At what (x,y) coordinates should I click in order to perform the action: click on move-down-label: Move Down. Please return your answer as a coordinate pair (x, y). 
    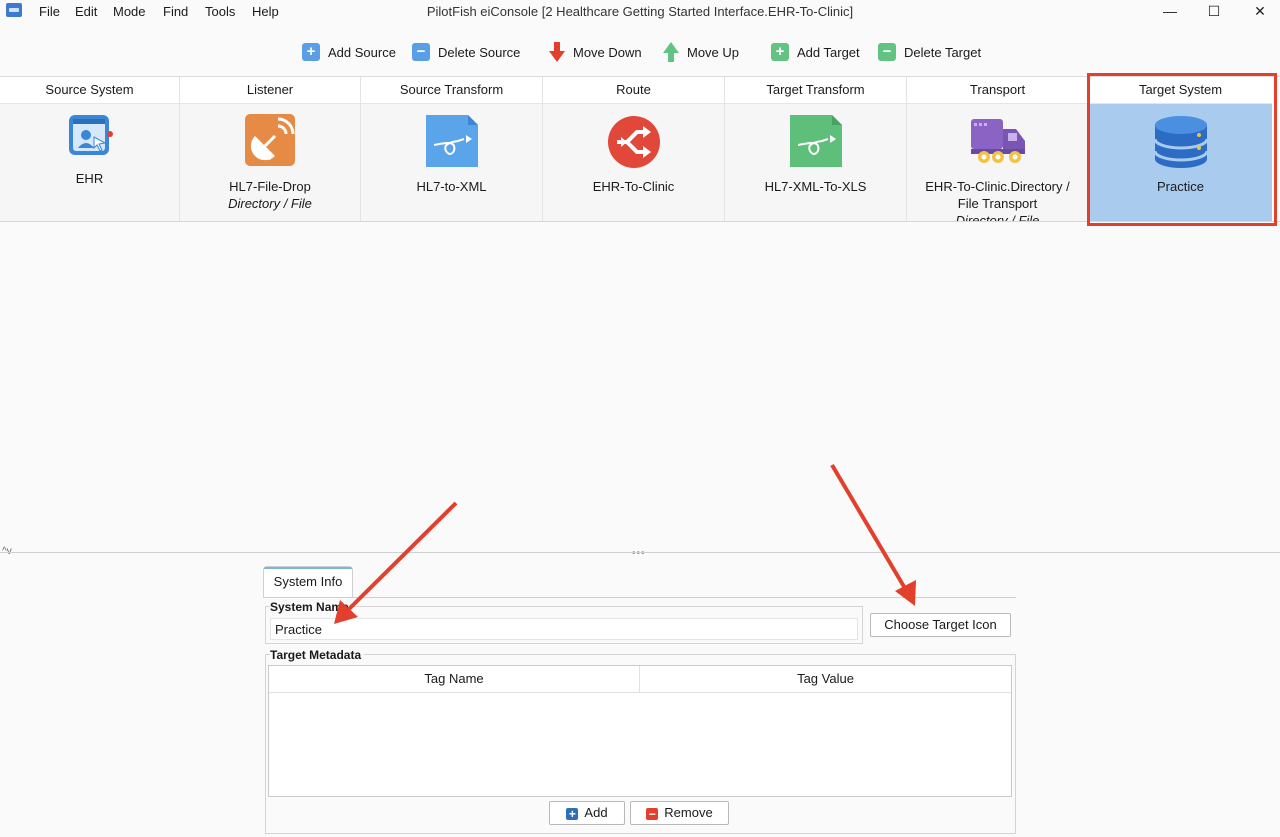
    Looking at the image, I should click on (607, 52).